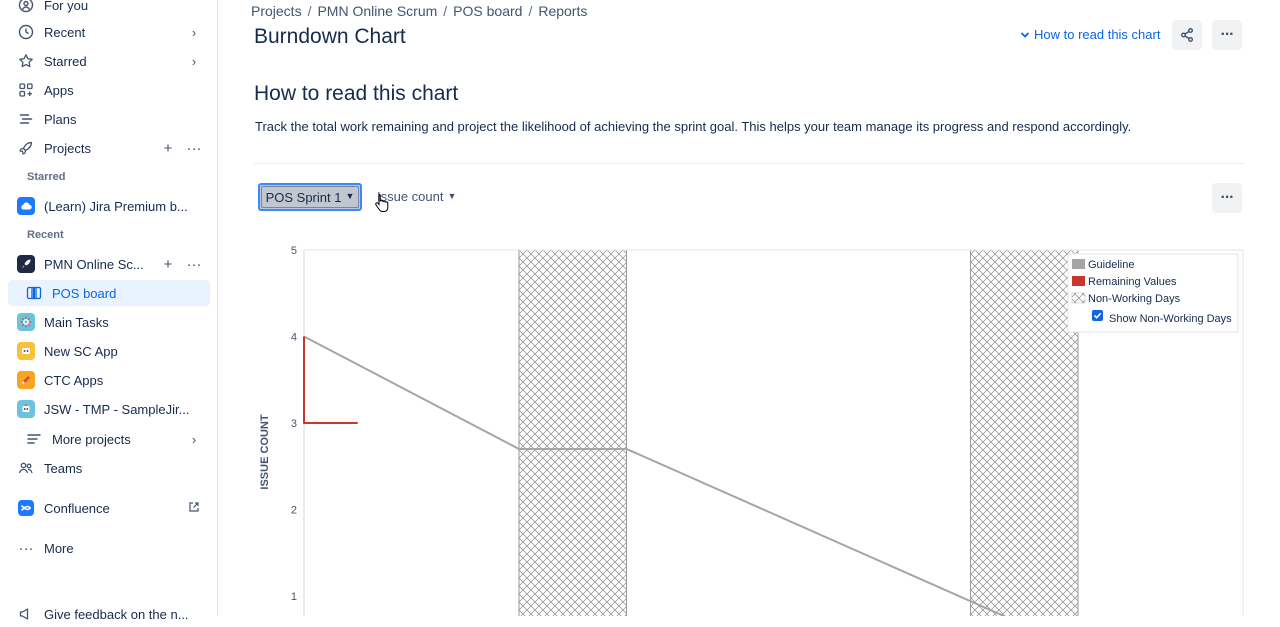  What do you see at coordinates (330, 36) in the screenshot?
I see `page-title: Burndown Chart` at bounding box center [330, 36].